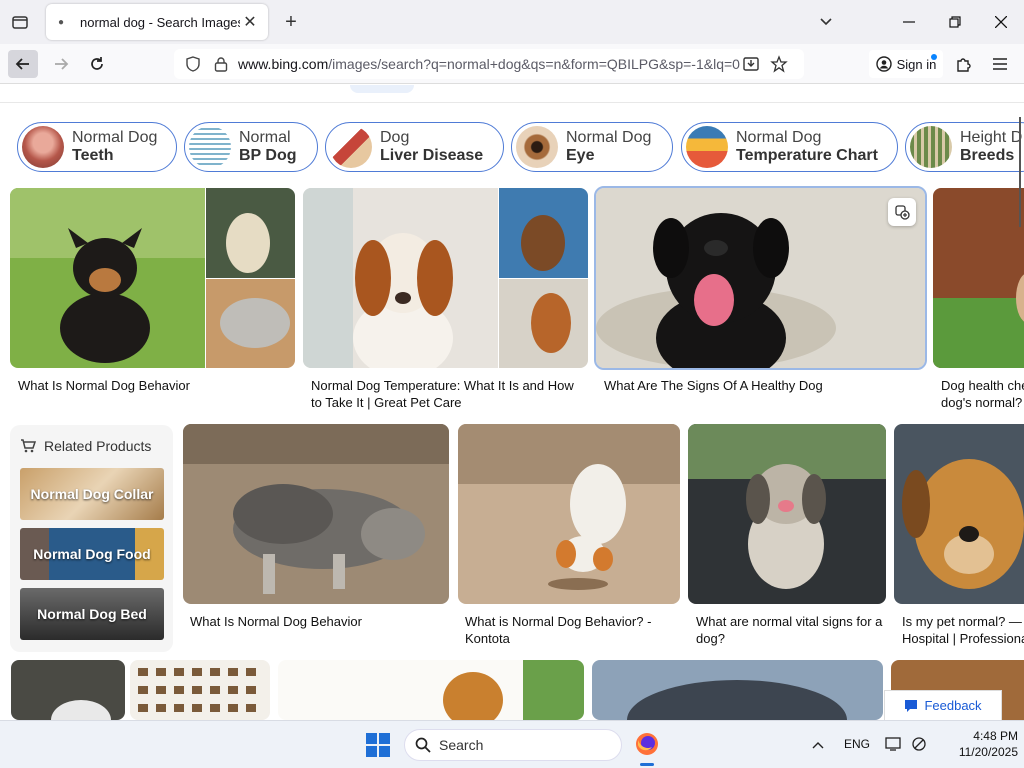  Describe the element at coordinates (1020, 172) in the screenshot. I see `page-scrollbar-thumb` at that location.